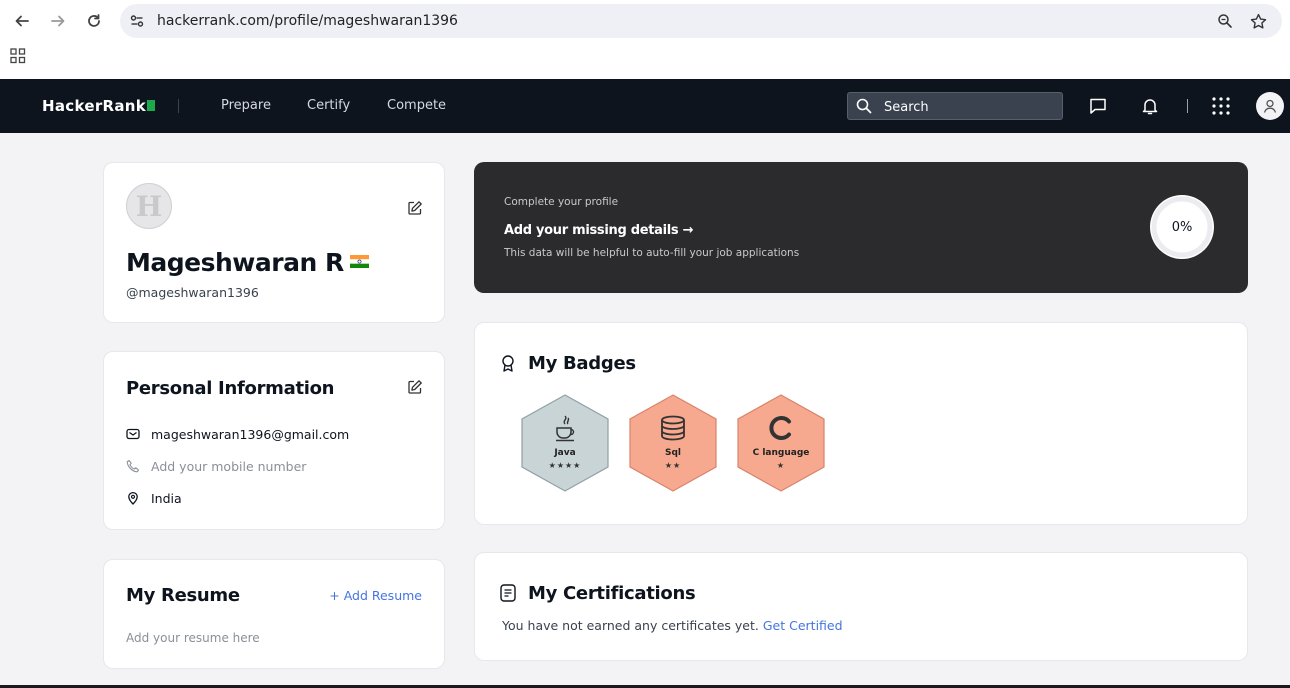 This screenshot has height=688, width=1290. Describe the element at coordinates (149, 206) in the screenshot. I see `avatar: H` at that location.